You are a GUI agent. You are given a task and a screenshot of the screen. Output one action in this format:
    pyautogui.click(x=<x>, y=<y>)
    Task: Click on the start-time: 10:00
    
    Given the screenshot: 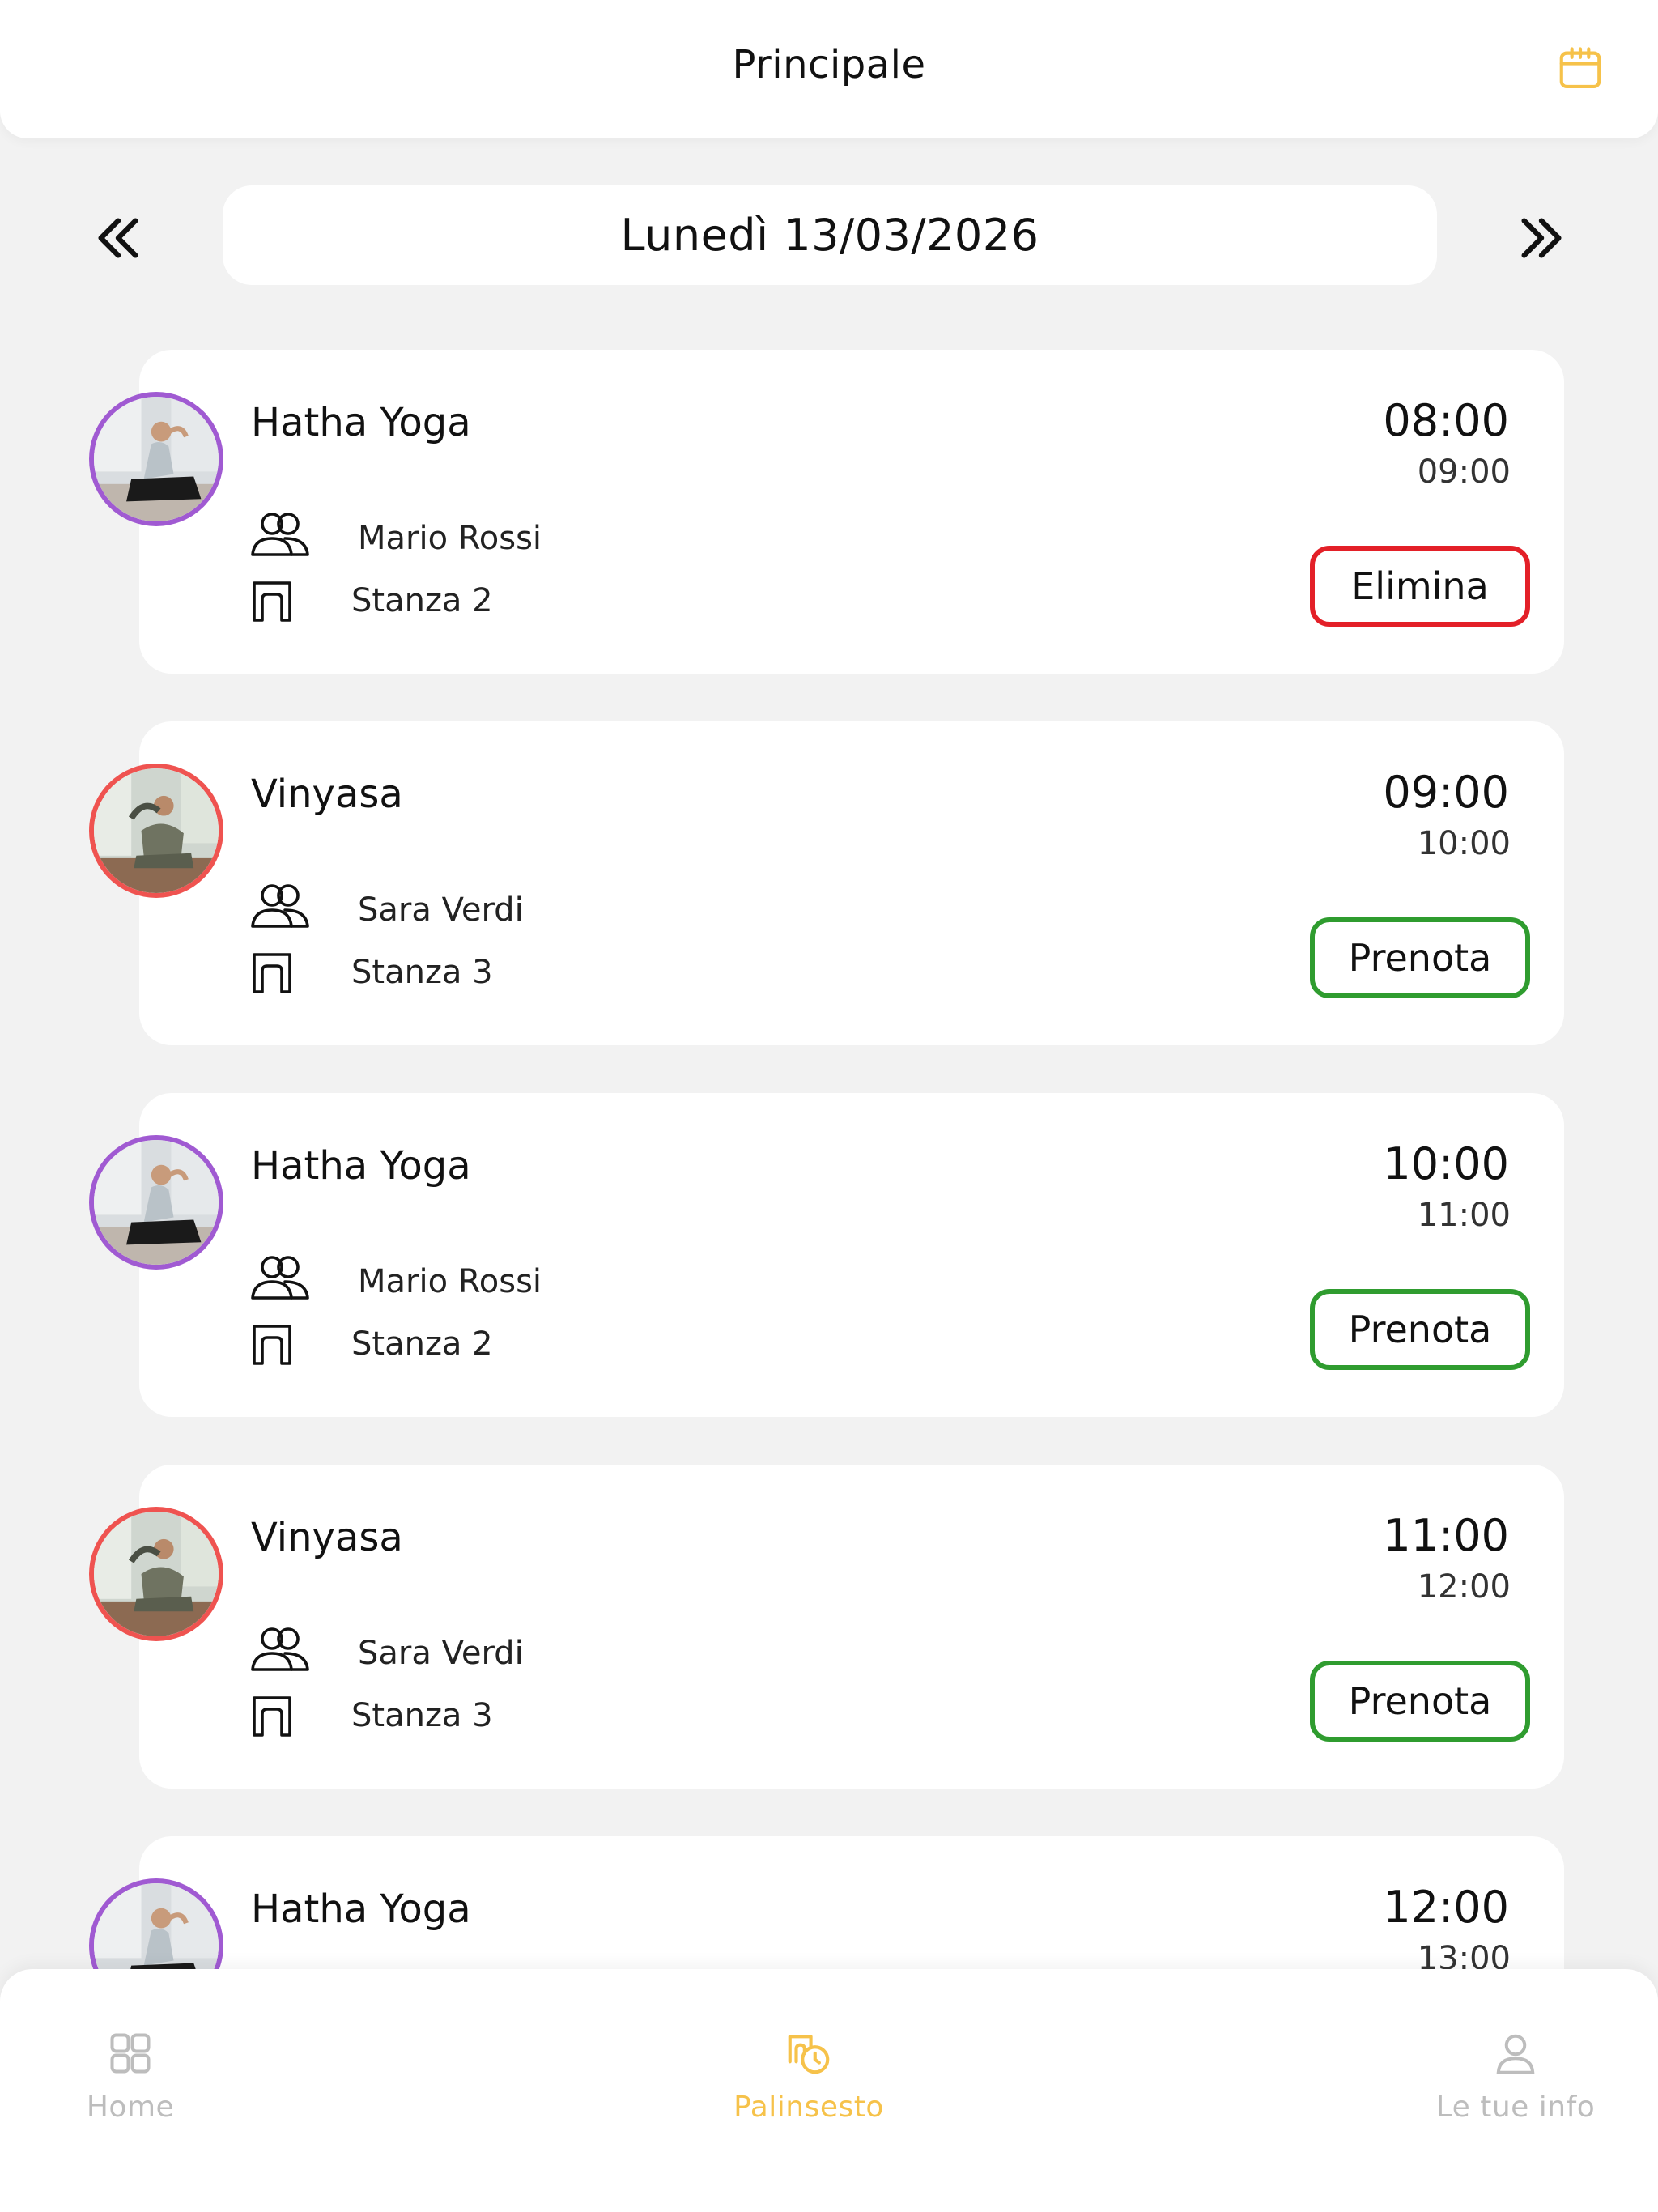 What is the action you would take?
    pyautogui.click(x=1446, y=1163)
    